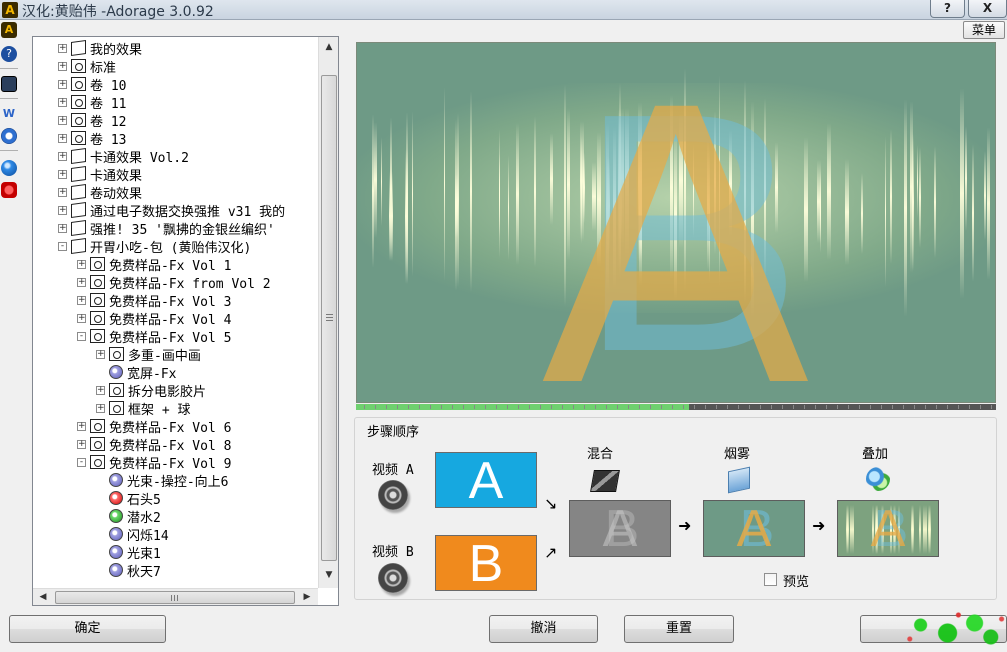 The width and height of the screenshot is (1007, 652). I want to click on tree-item: + 卷 11, so click(92, 102).